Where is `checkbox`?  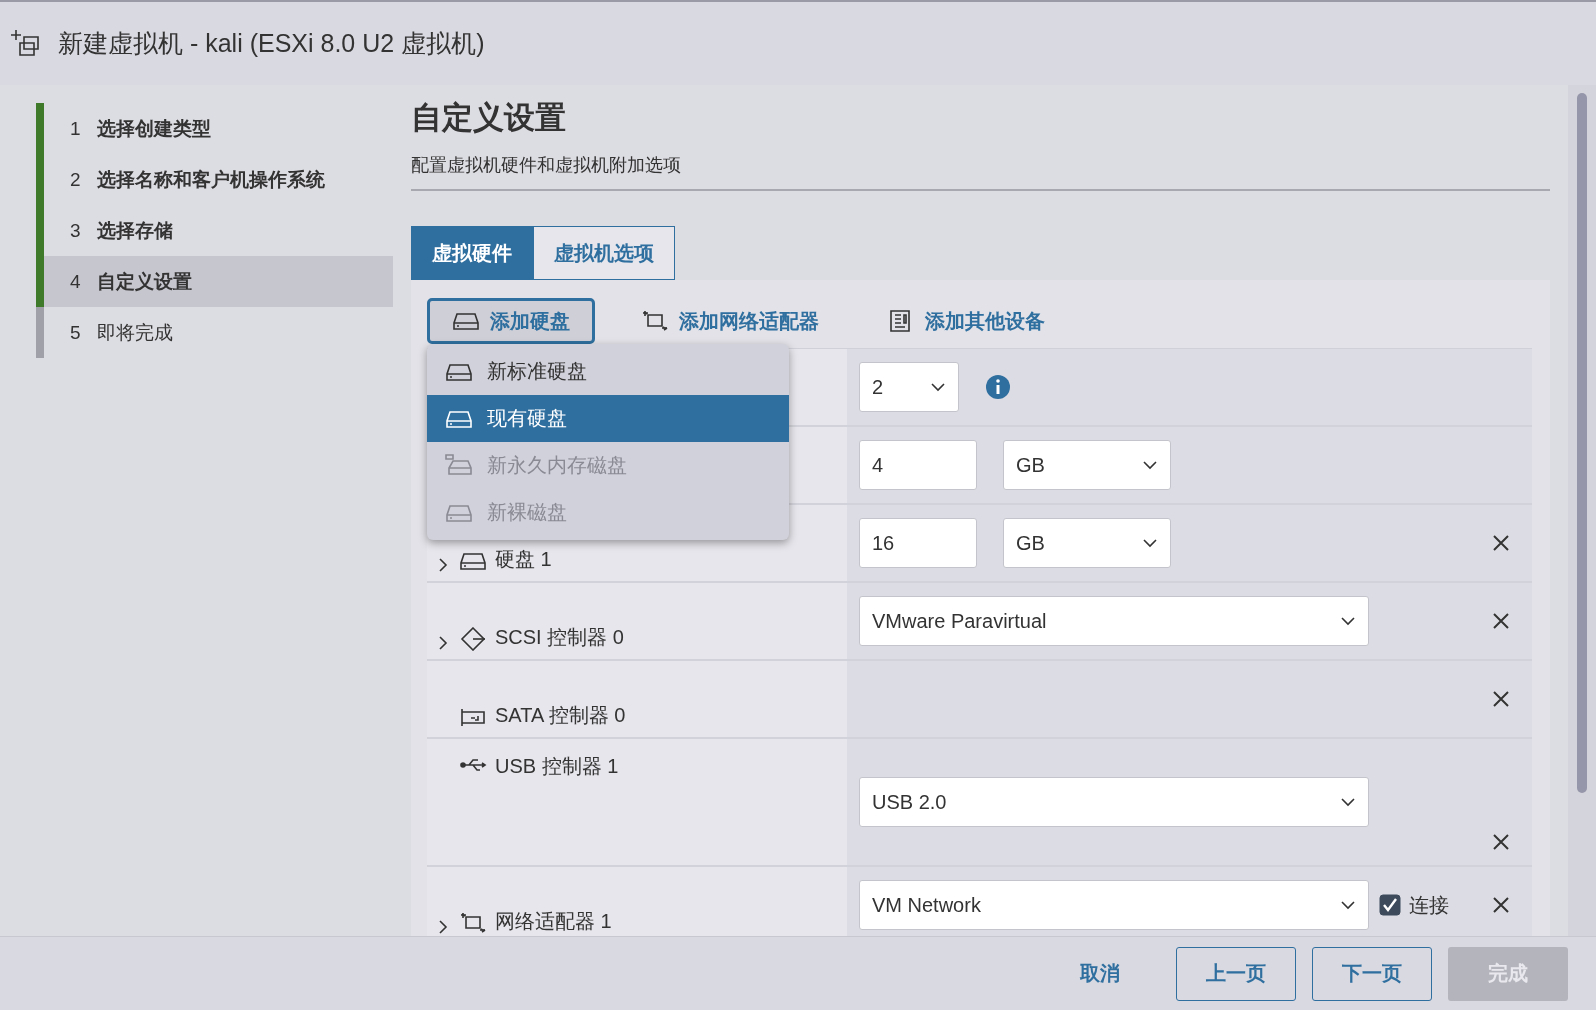 checkbox is located at coordinates (1390, 905).